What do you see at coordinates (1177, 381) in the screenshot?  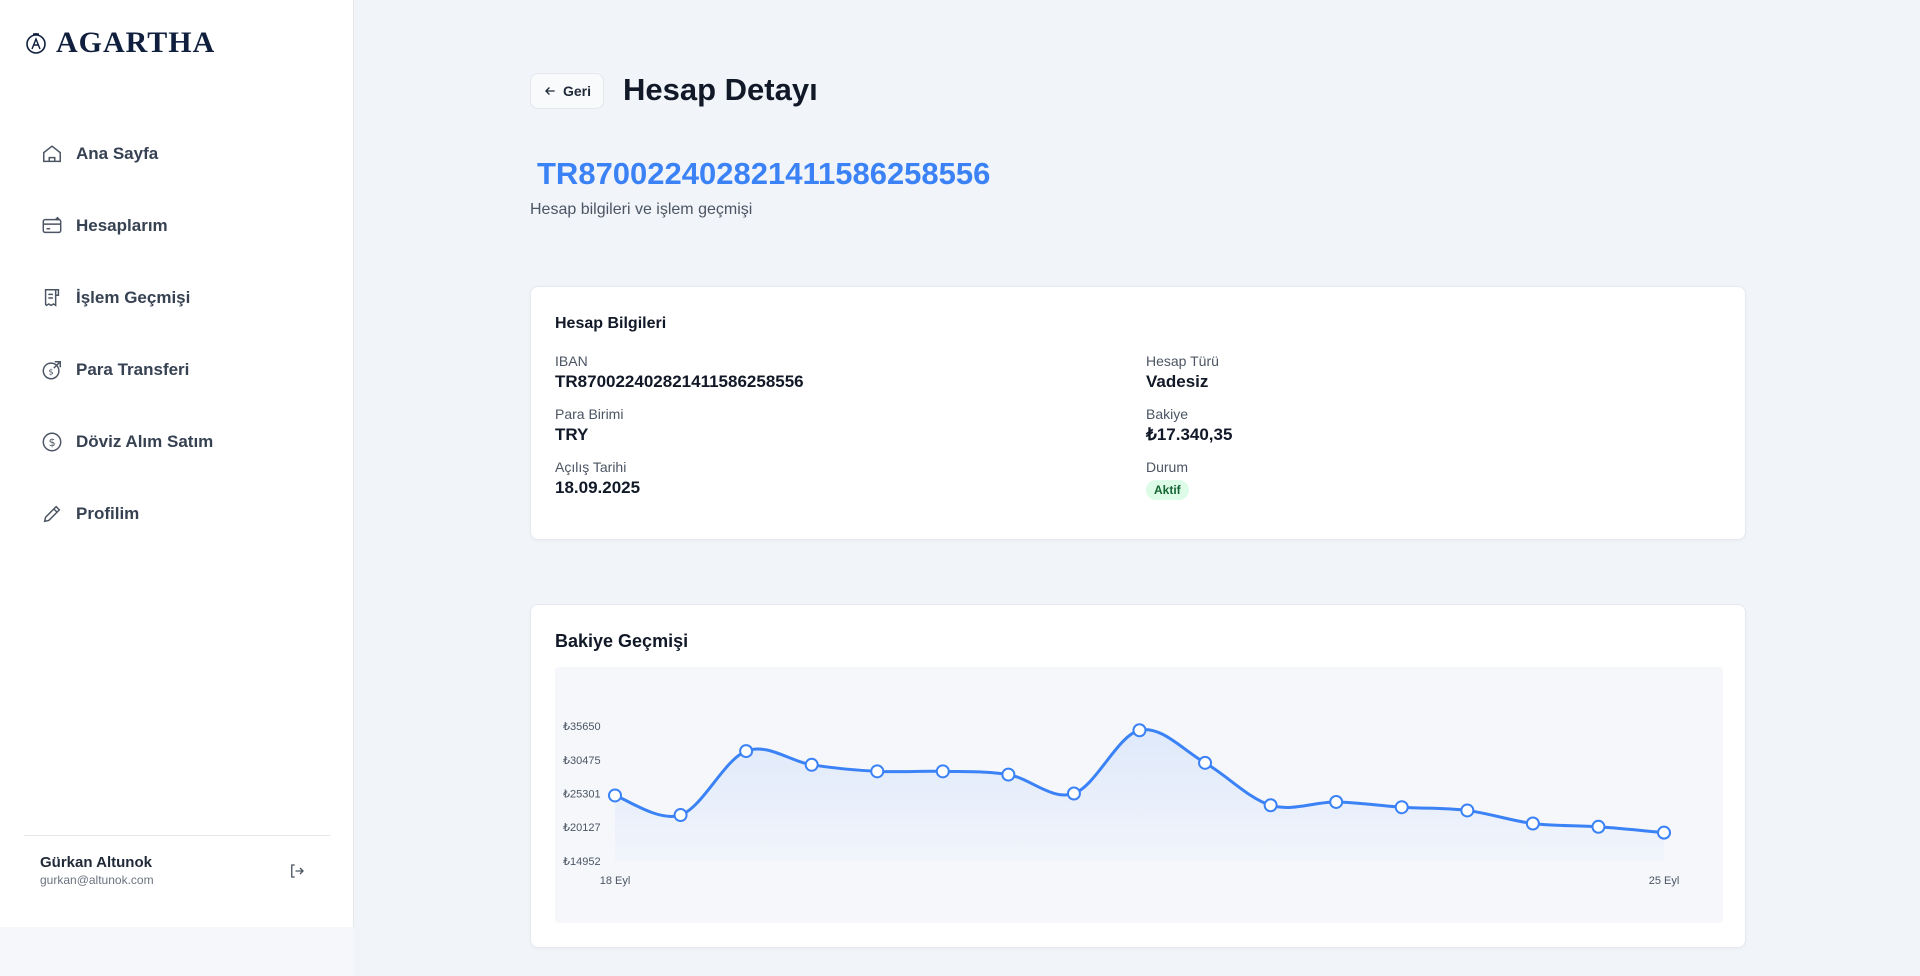 I see `info-value: Vadesiz` at bounding box center [1177, 381].